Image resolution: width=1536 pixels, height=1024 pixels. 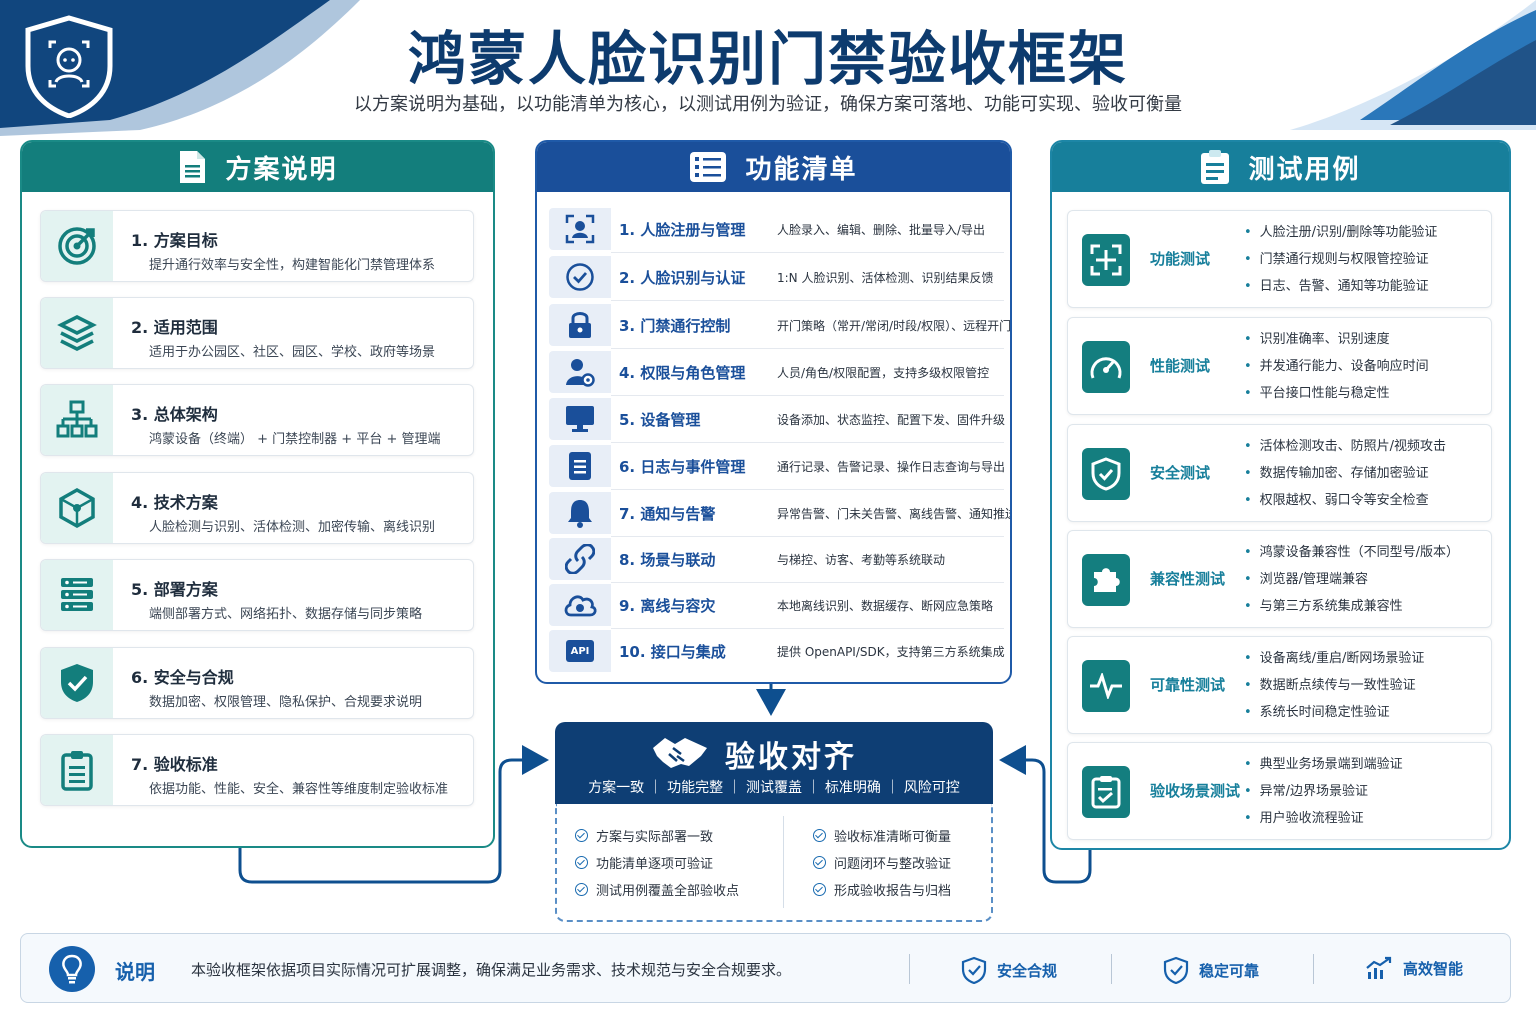 I want to click on test-point: 活体检测攻击、防照片/视频攻击, so click(x=1345, y=450).